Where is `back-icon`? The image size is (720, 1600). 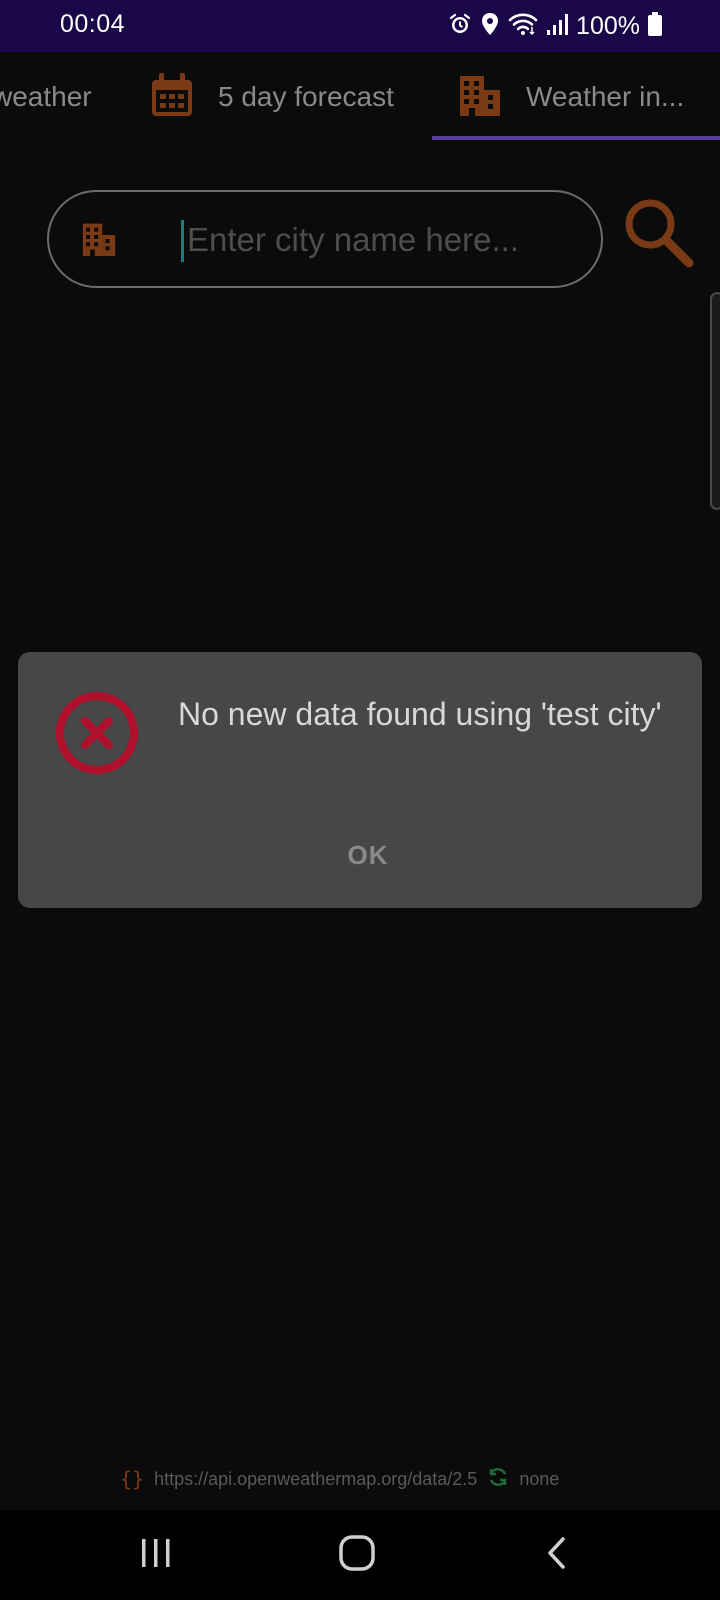
back-icon is located at coordinates (558, 1555).